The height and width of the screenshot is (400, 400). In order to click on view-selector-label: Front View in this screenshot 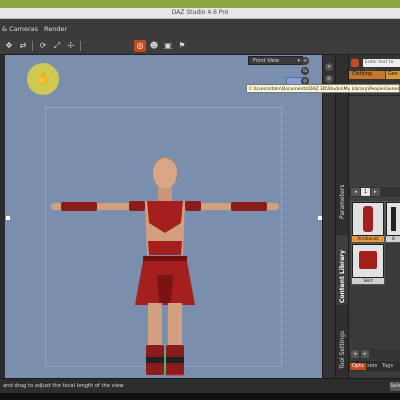, I will do `click(266, 61)`.